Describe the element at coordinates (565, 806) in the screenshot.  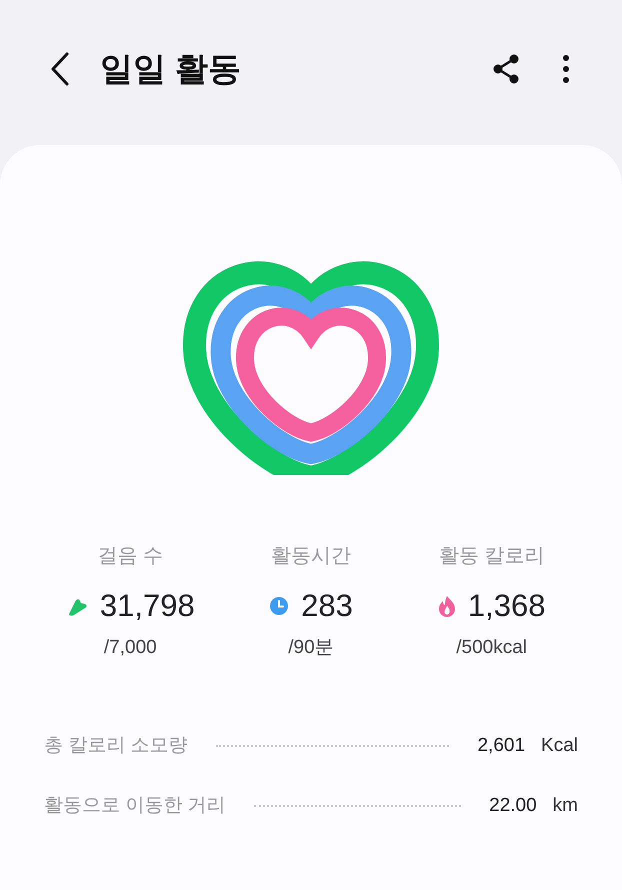
I see `summary-unit: km` at that location.